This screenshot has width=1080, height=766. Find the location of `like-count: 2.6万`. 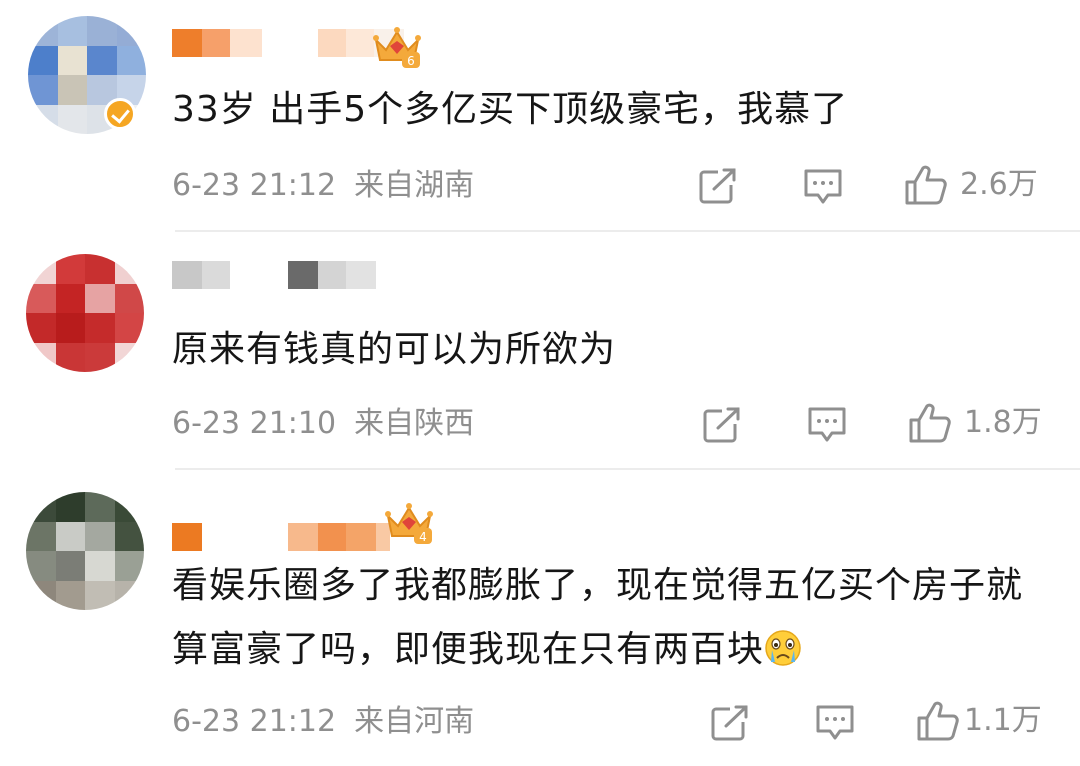

like-count: 2.6万 is located at coordinates (999, 184).